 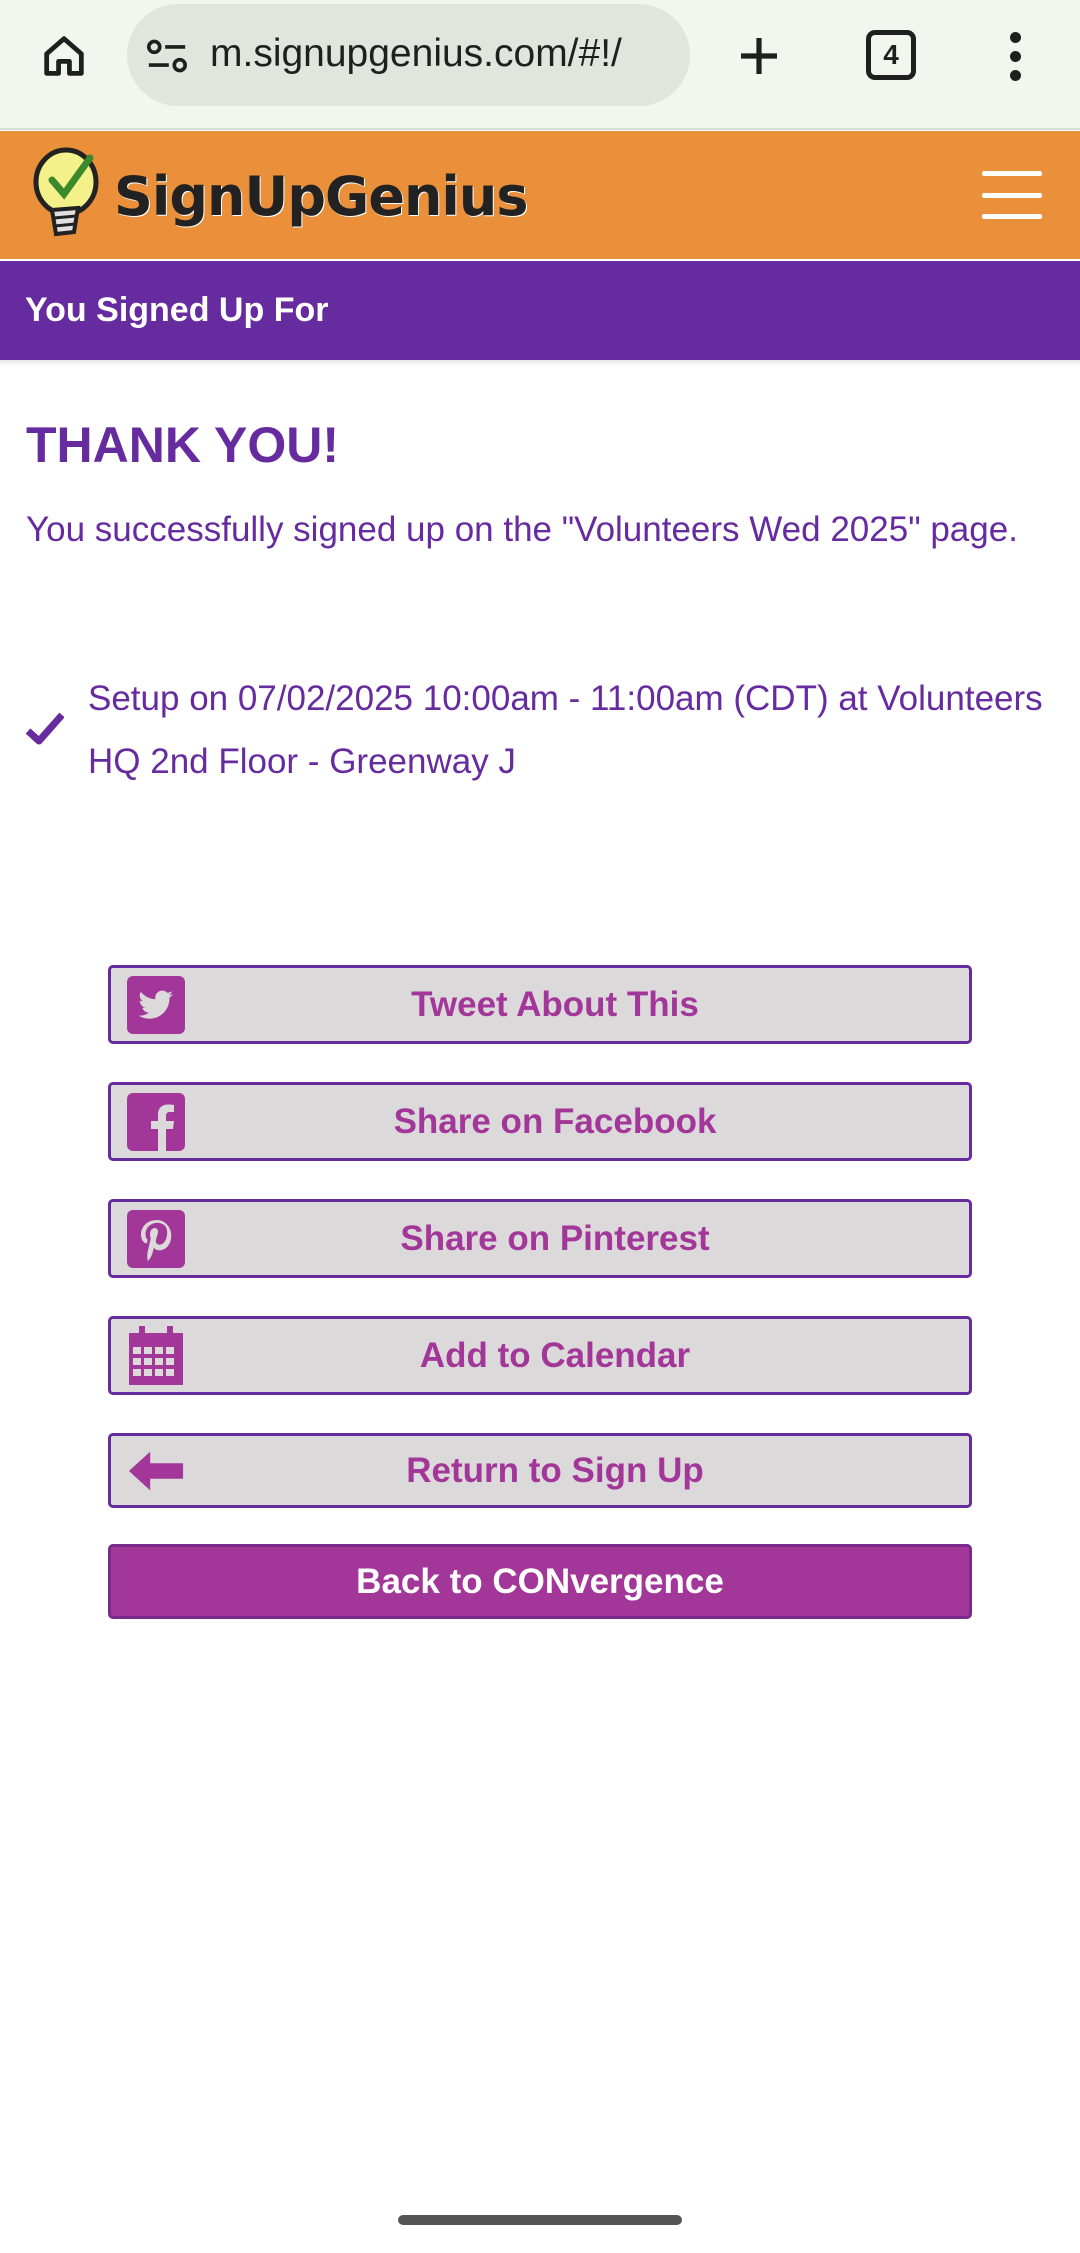 What do you see at coordinates (177, 310) in the screenshot?
I see `page-title: You Signed Up For` at bounding box center [177, 310].